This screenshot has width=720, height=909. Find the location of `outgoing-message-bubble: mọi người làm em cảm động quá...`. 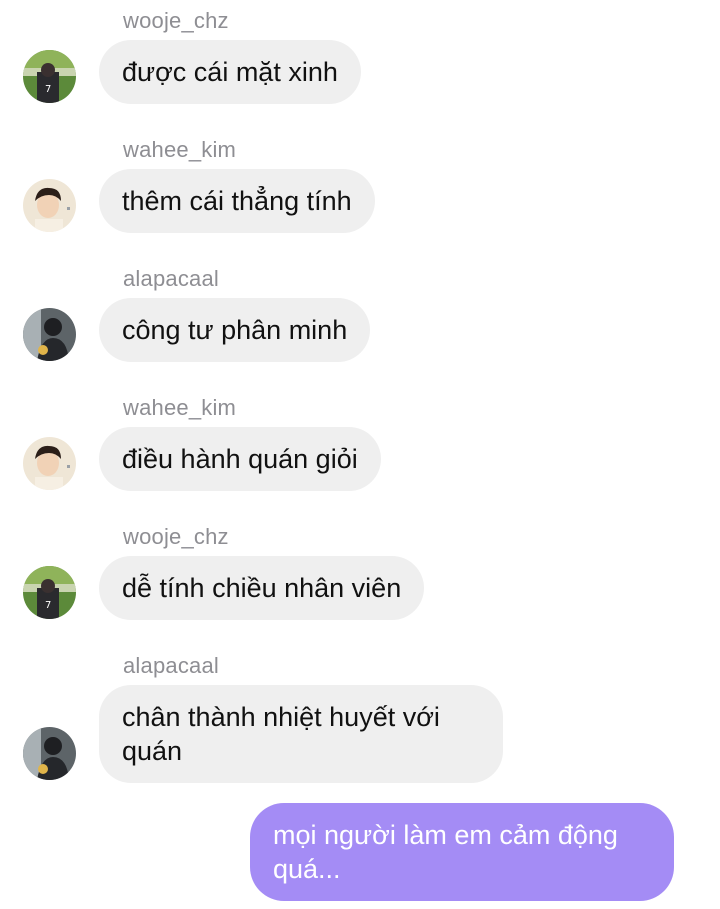

outgoing-message-bubble: mọi người làm em cảm động quá... is located at coordinates (462, 852).